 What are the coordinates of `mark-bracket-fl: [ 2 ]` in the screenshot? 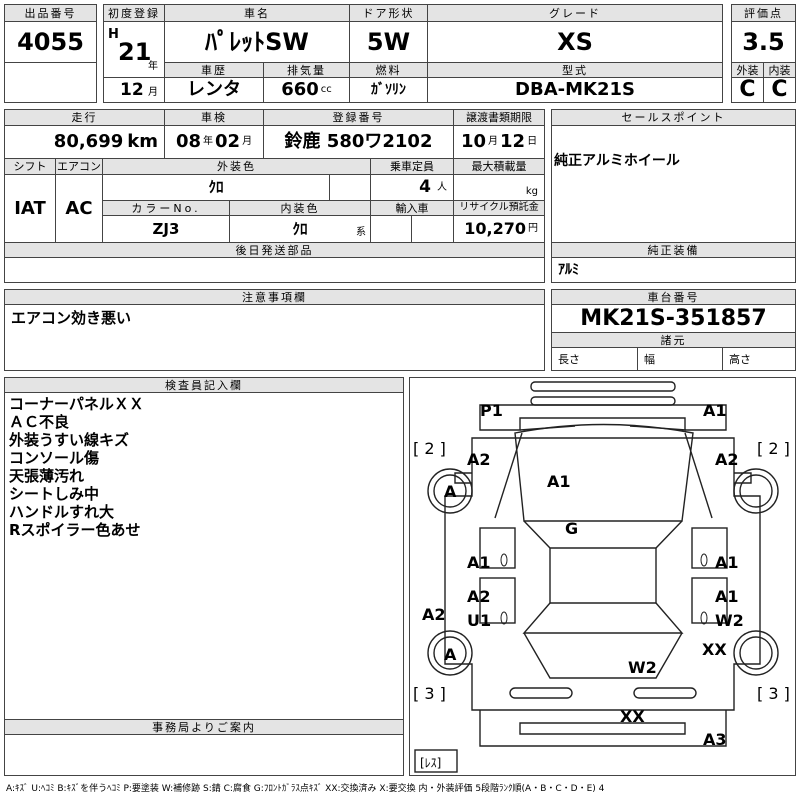 It's located at (429, 448).